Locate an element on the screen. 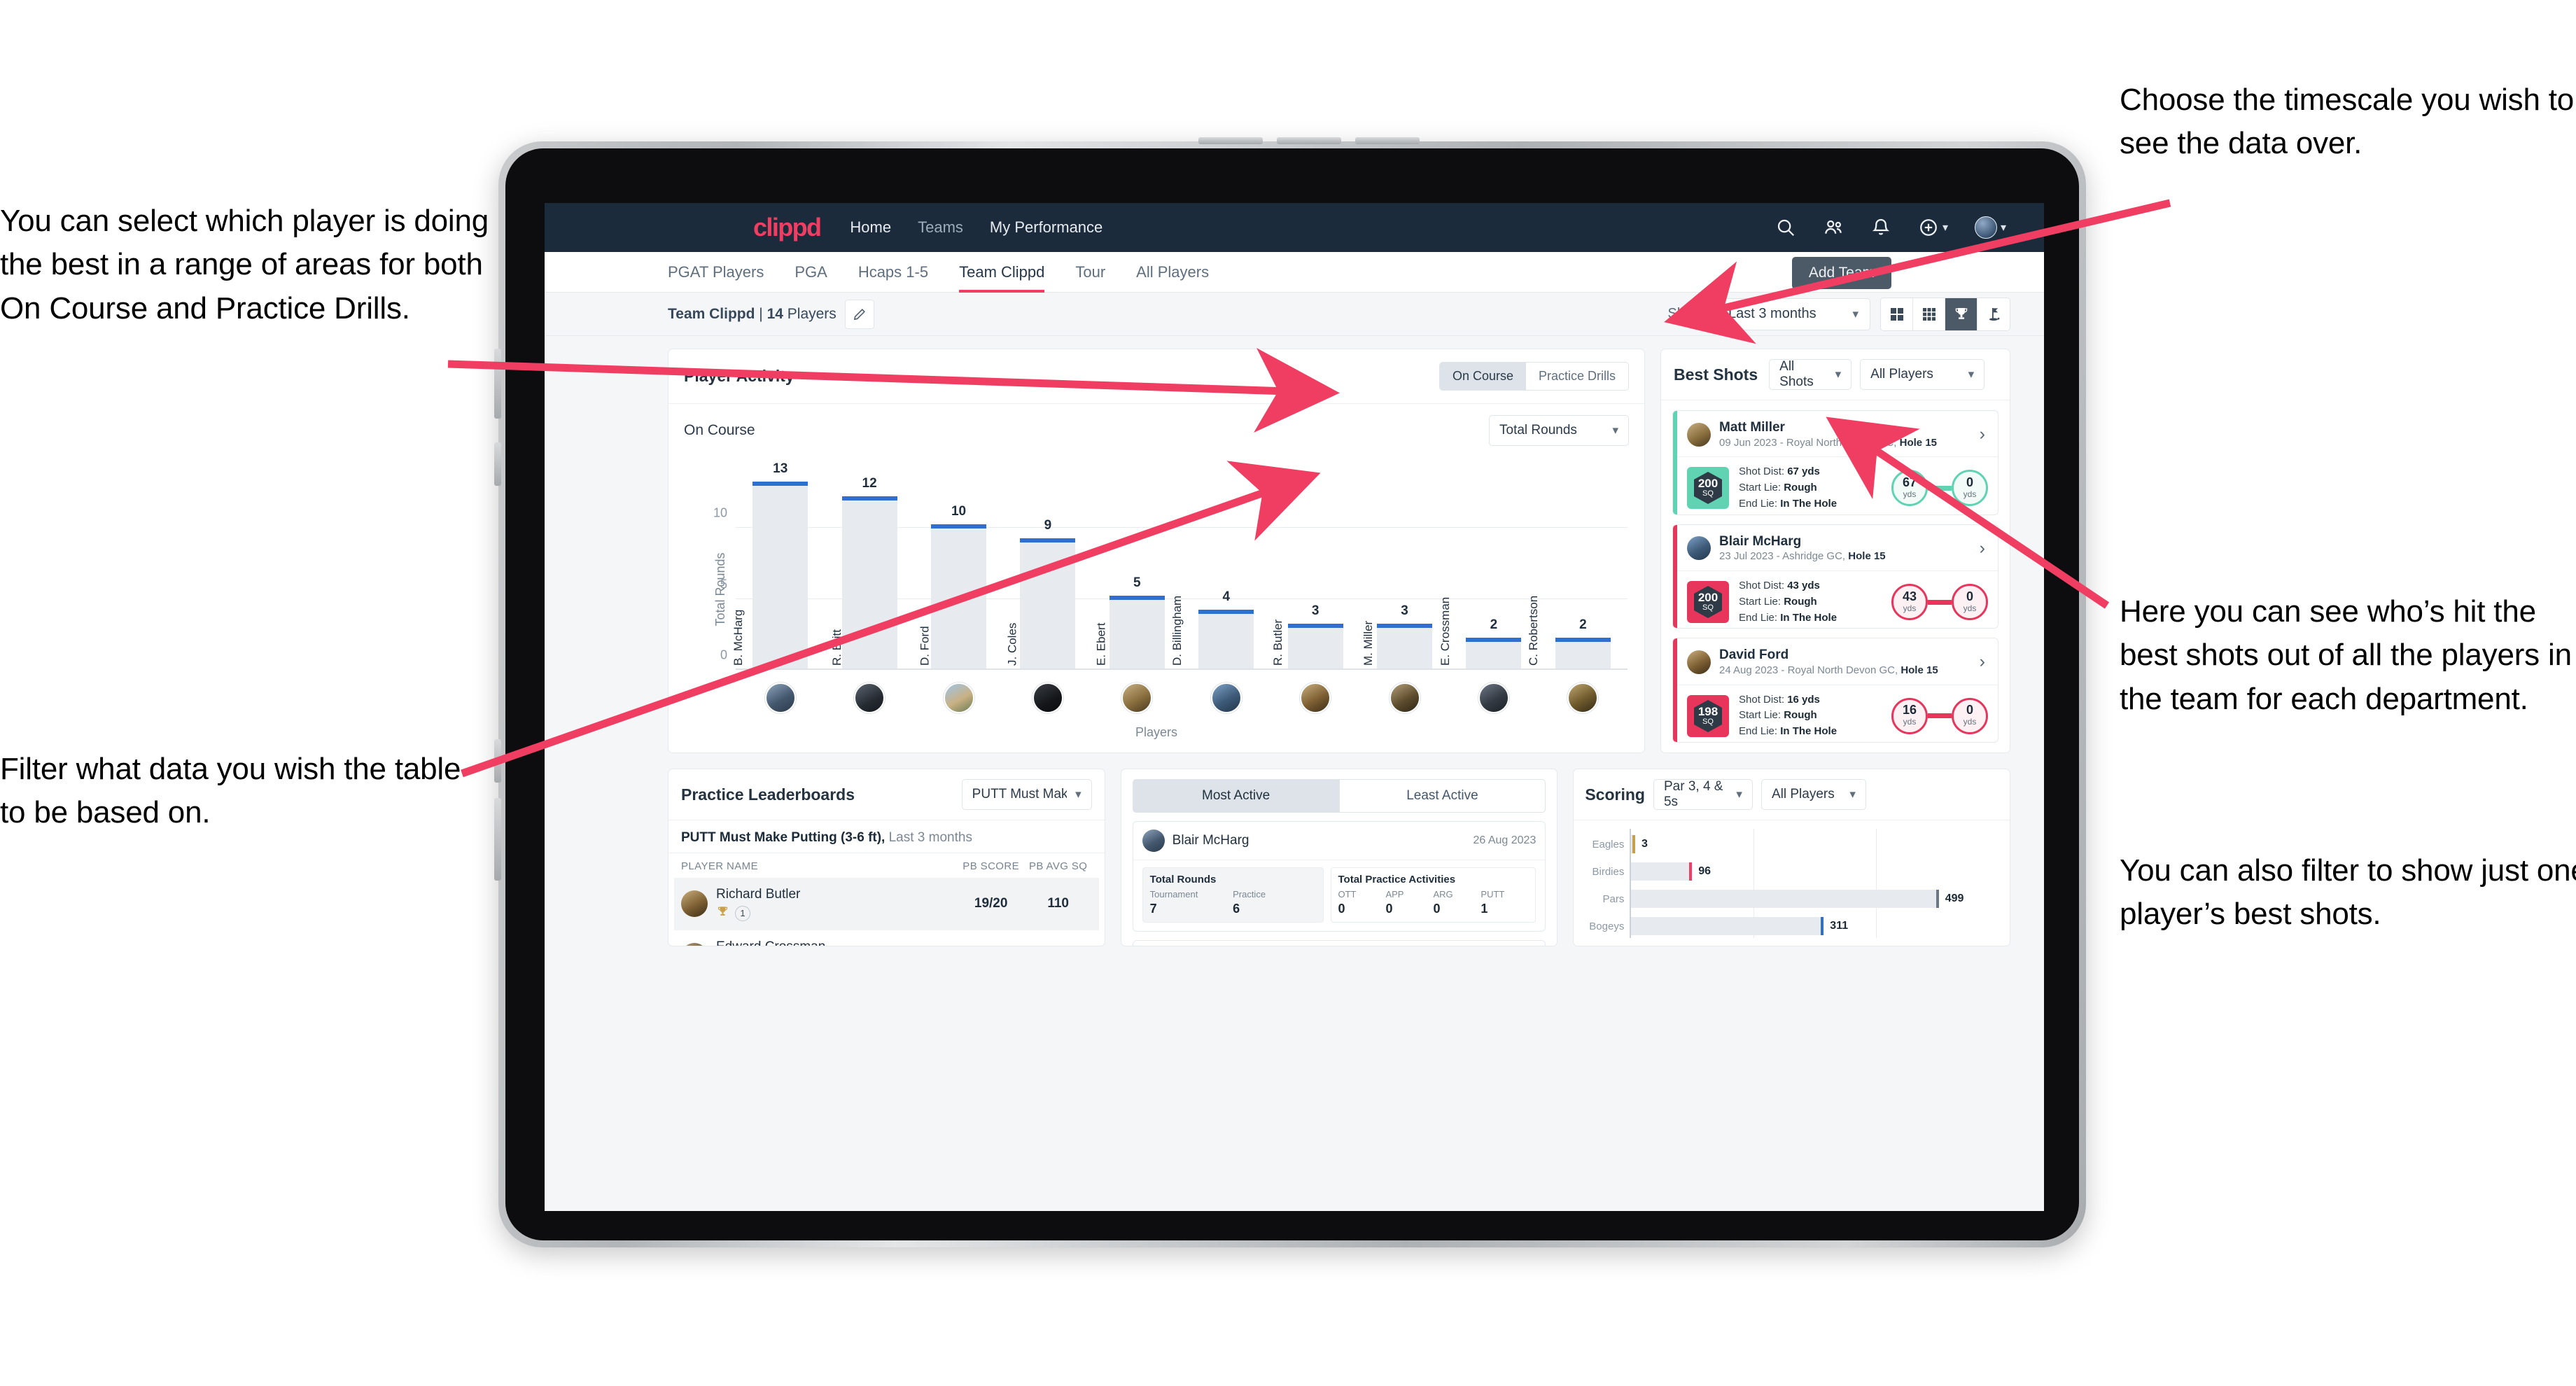 The height and width of the screenshot is (1386, 2576). chart-bar-column: 4 D. Billingham is located at coordinates (1220, 570).